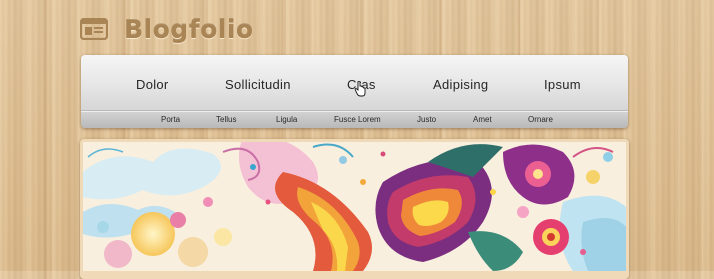 The width and height of the screenshot is (714, 279). I want to click on hand-cursor-icon, so click(360, 89).